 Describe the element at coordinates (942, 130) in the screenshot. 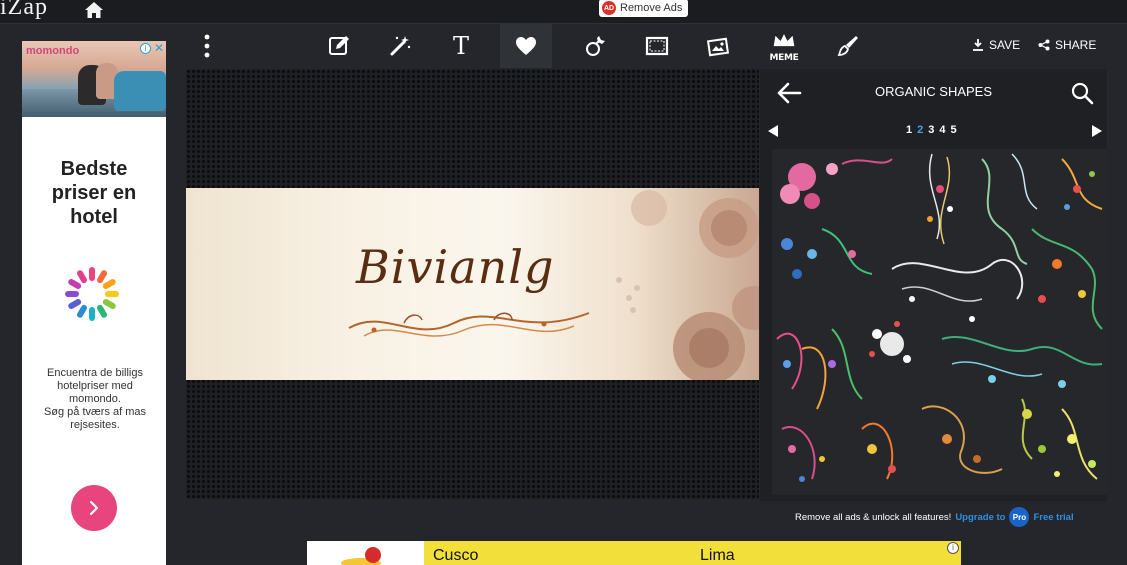

I see `page-4-link: 4` at that location.